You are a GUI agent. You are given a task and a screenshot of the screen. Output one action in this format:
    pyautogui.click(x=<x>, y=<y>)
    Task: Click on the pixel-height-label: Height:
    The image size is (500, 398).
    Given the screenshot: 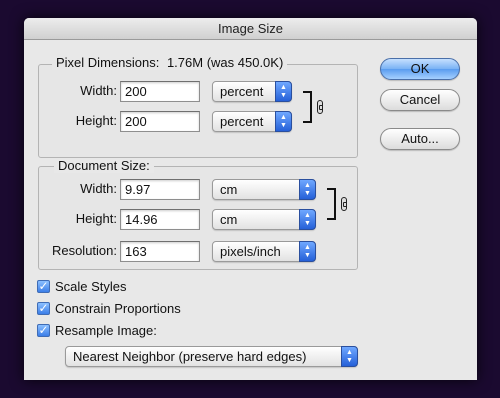 What is the action you would take?
    pyautogui.click(x=96, y=120)
    